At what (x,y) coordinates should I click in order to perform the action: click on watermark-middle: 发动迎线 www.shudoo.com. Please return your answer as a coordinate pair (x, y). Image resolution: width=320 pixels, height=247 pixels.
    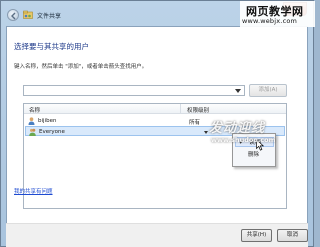
    Looking at the image, I should click on (258, 132).